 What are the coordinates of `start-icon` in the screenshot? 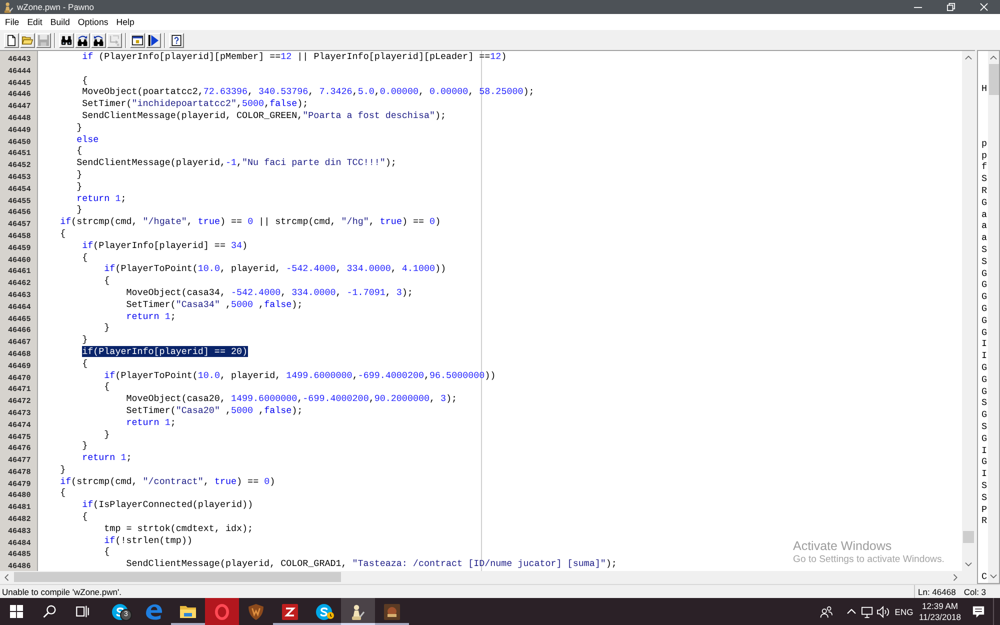 It's located at (16, 611).